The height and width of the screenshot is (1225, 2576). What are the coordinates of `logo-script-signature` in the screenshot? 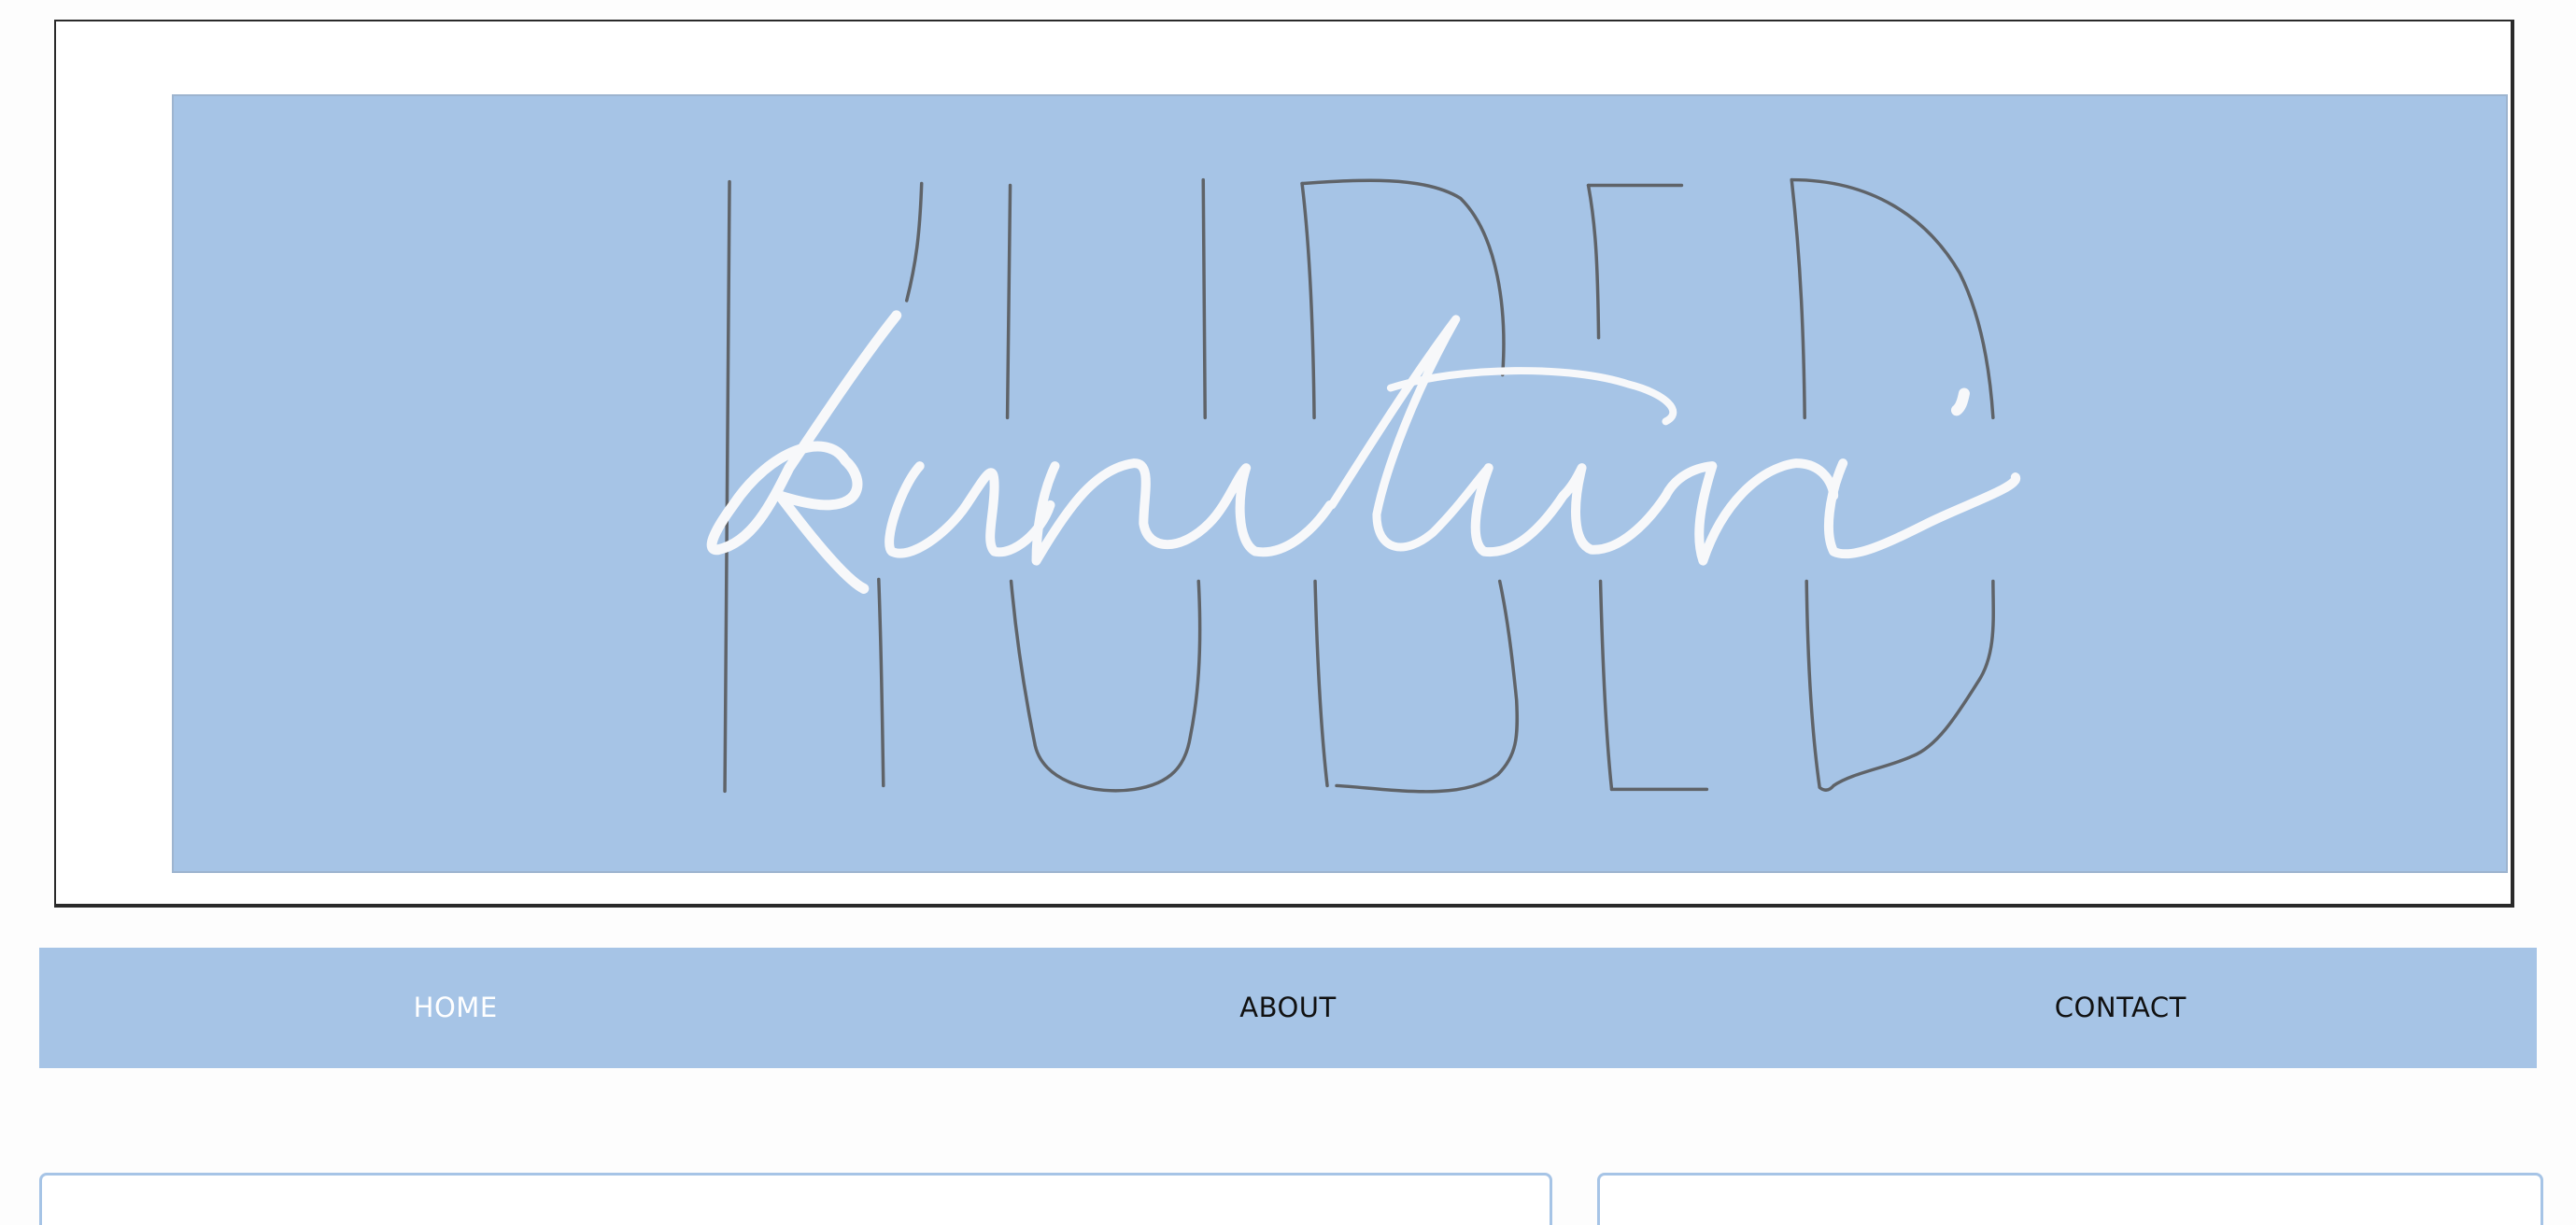 It's located at (1363, 452).